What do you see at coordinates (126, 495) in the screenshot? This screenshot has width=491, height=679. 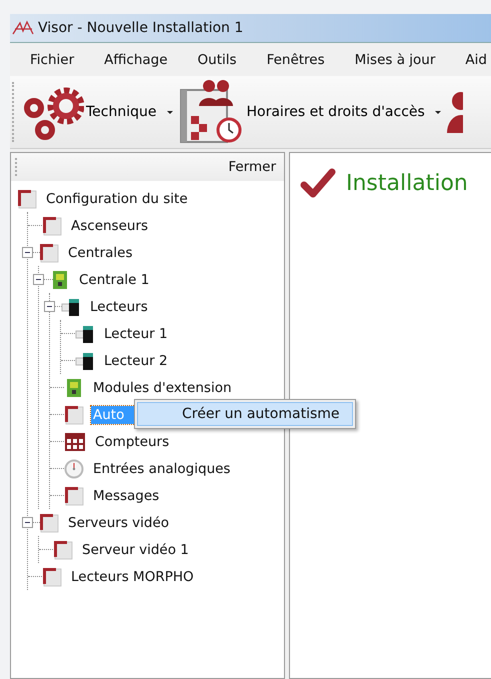 I see `tree-item: Messages` at bounding box center [126, 495].